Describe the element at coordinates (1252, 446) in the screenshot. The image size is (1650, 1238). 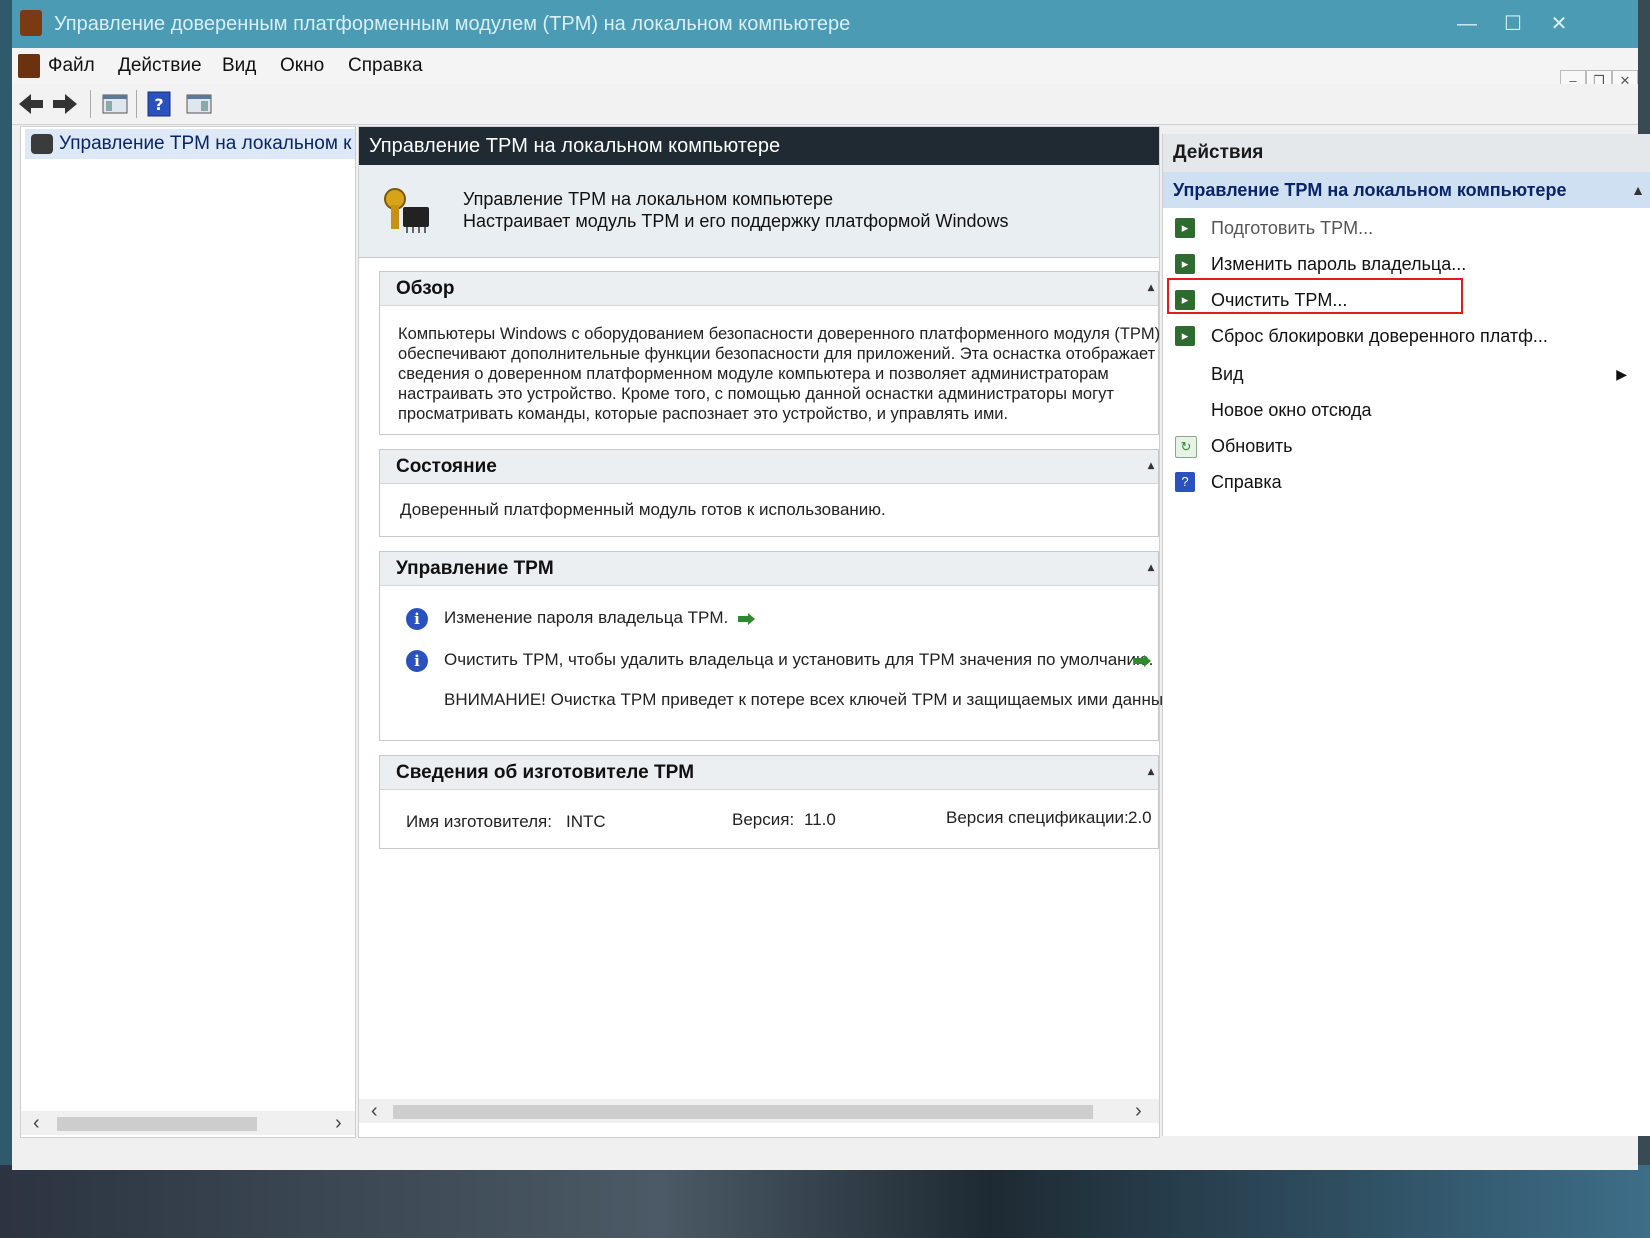
I see `action-label: Обновить` at that location.